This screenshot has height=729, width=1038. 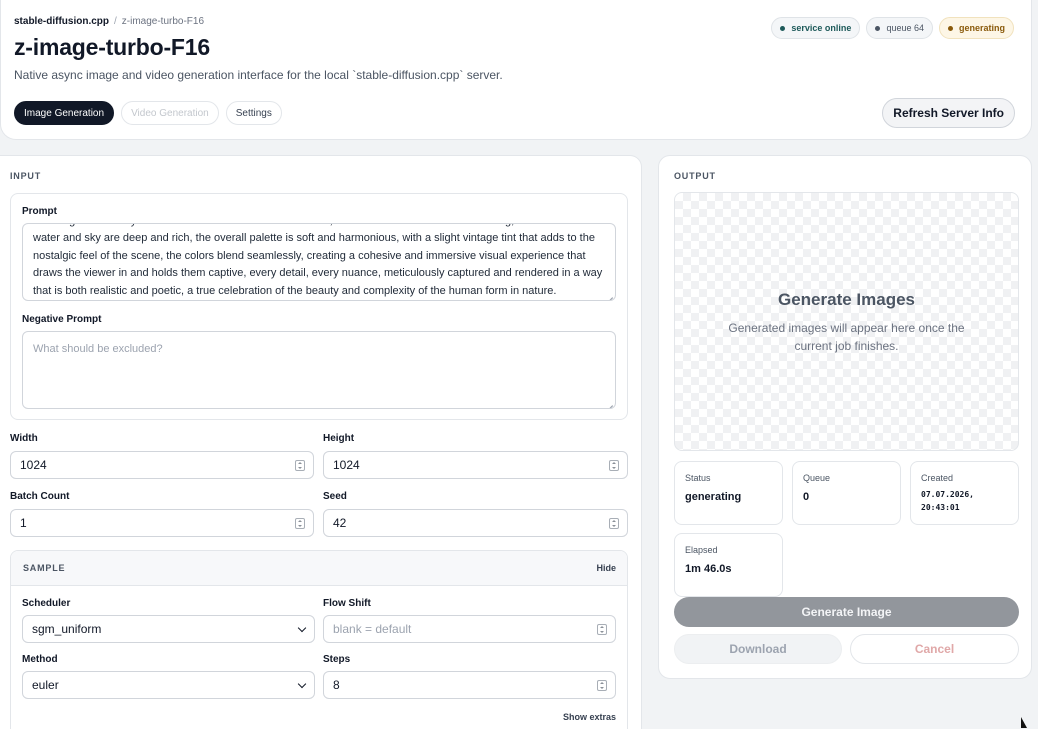 I want to click on elapsed-stat-card: Elapsed 1m 46.0s, so click(x=728, y=565).